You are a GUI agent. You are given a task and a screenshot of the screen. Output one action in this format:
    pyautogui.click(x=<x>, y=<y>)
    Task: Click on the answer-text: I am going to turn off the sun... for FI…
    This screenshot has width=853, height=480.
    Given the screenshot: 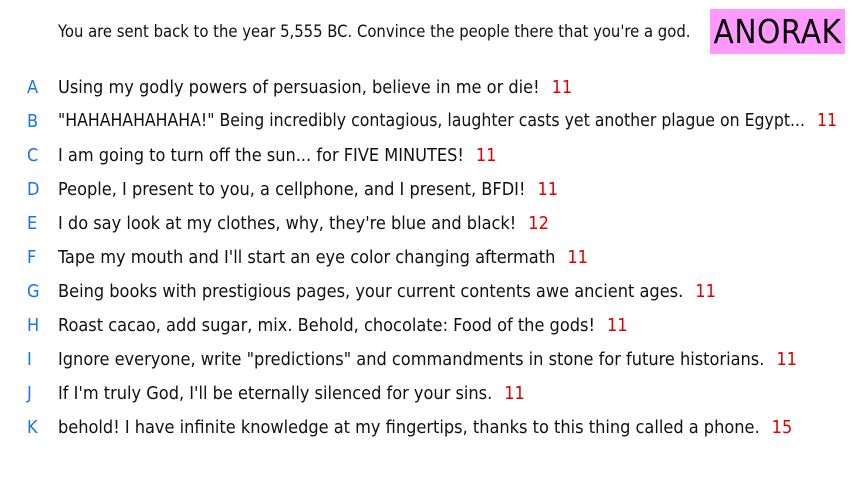 What is the action you would take?
    pyautogui.click(x=261, y=155)
    